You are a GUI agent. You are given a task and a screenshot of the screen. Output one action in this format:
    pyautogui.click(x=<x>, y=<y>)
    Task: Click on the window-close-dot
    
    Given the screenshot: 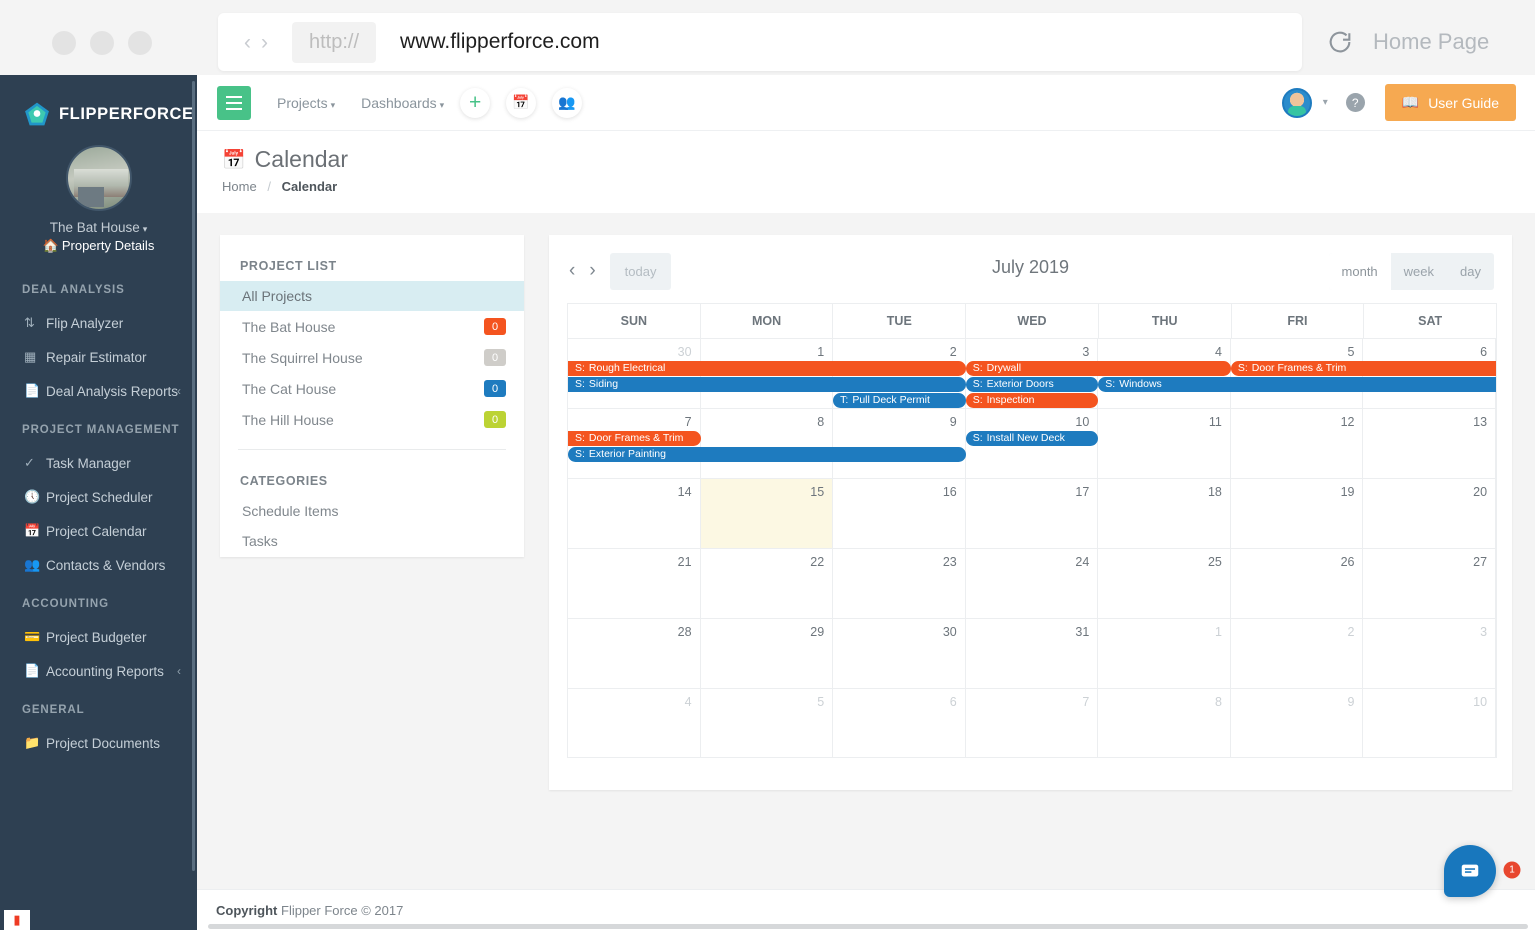 What is the action you would take?
    pyautogui.click(x=64, y=43)
    